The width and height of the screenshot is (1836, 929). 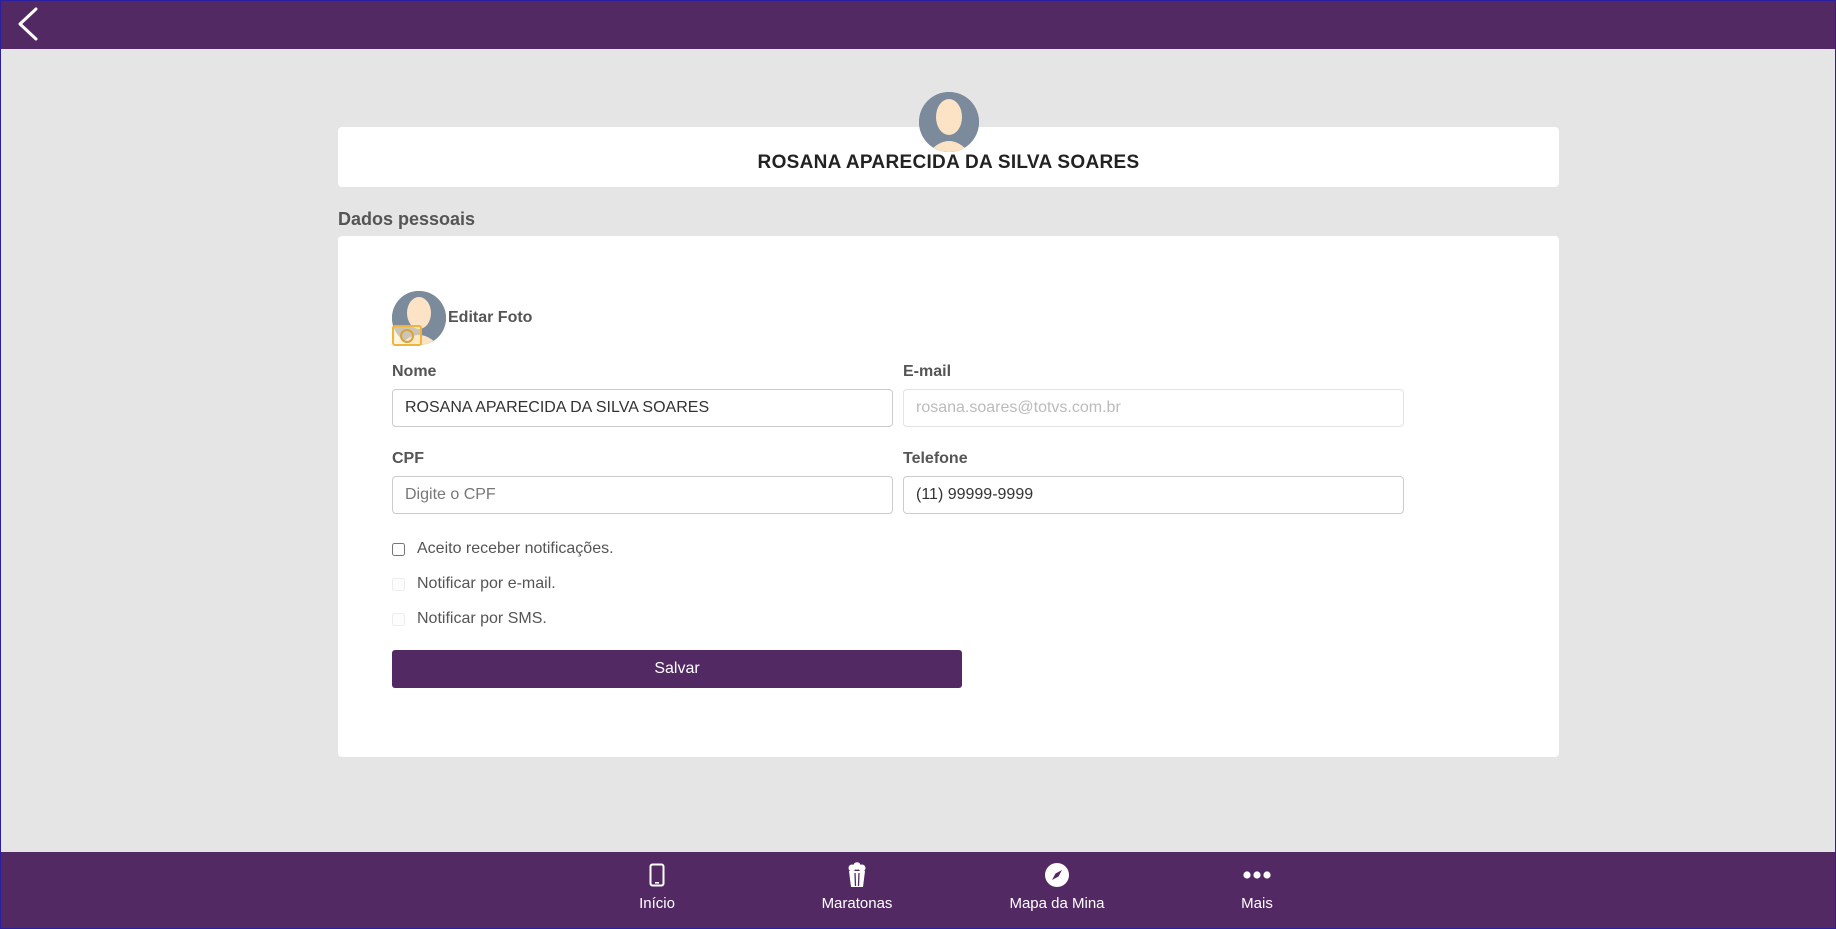 What do you see at coordinates (1257, 875) in the screenshot?
I see `more-icon` at bounding box center [1257, 875].